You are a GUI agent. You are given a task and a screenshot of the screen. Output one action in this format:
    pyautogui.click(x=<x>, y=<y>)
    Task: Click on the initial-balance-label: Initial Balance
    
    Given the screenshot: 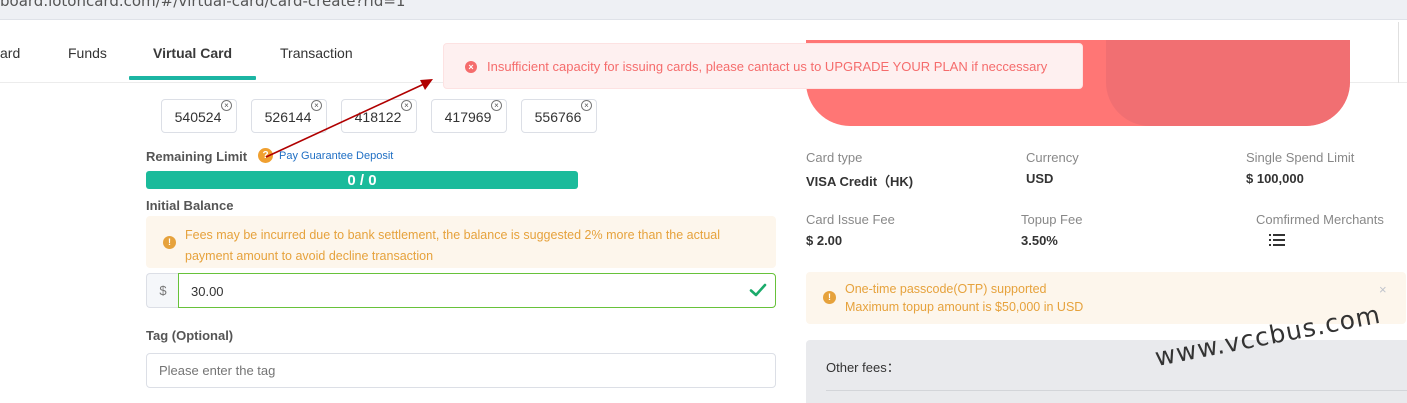 What is the action you would take?
    pyautogui.click(x=190, y=205)
    